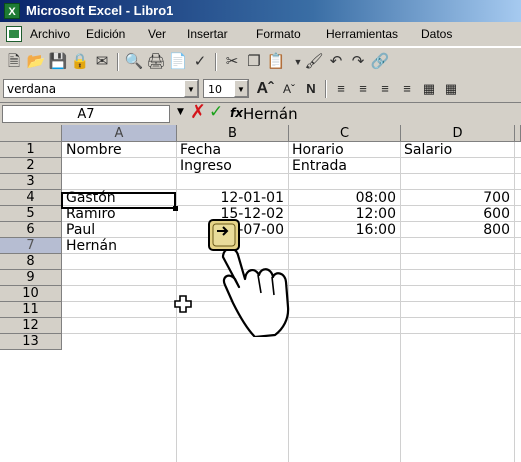 The height and width of the screenshot is (462, 521). Describe the element at coordinates (311, 89) in the screenshot. I see `bold-icon: N` at that location.